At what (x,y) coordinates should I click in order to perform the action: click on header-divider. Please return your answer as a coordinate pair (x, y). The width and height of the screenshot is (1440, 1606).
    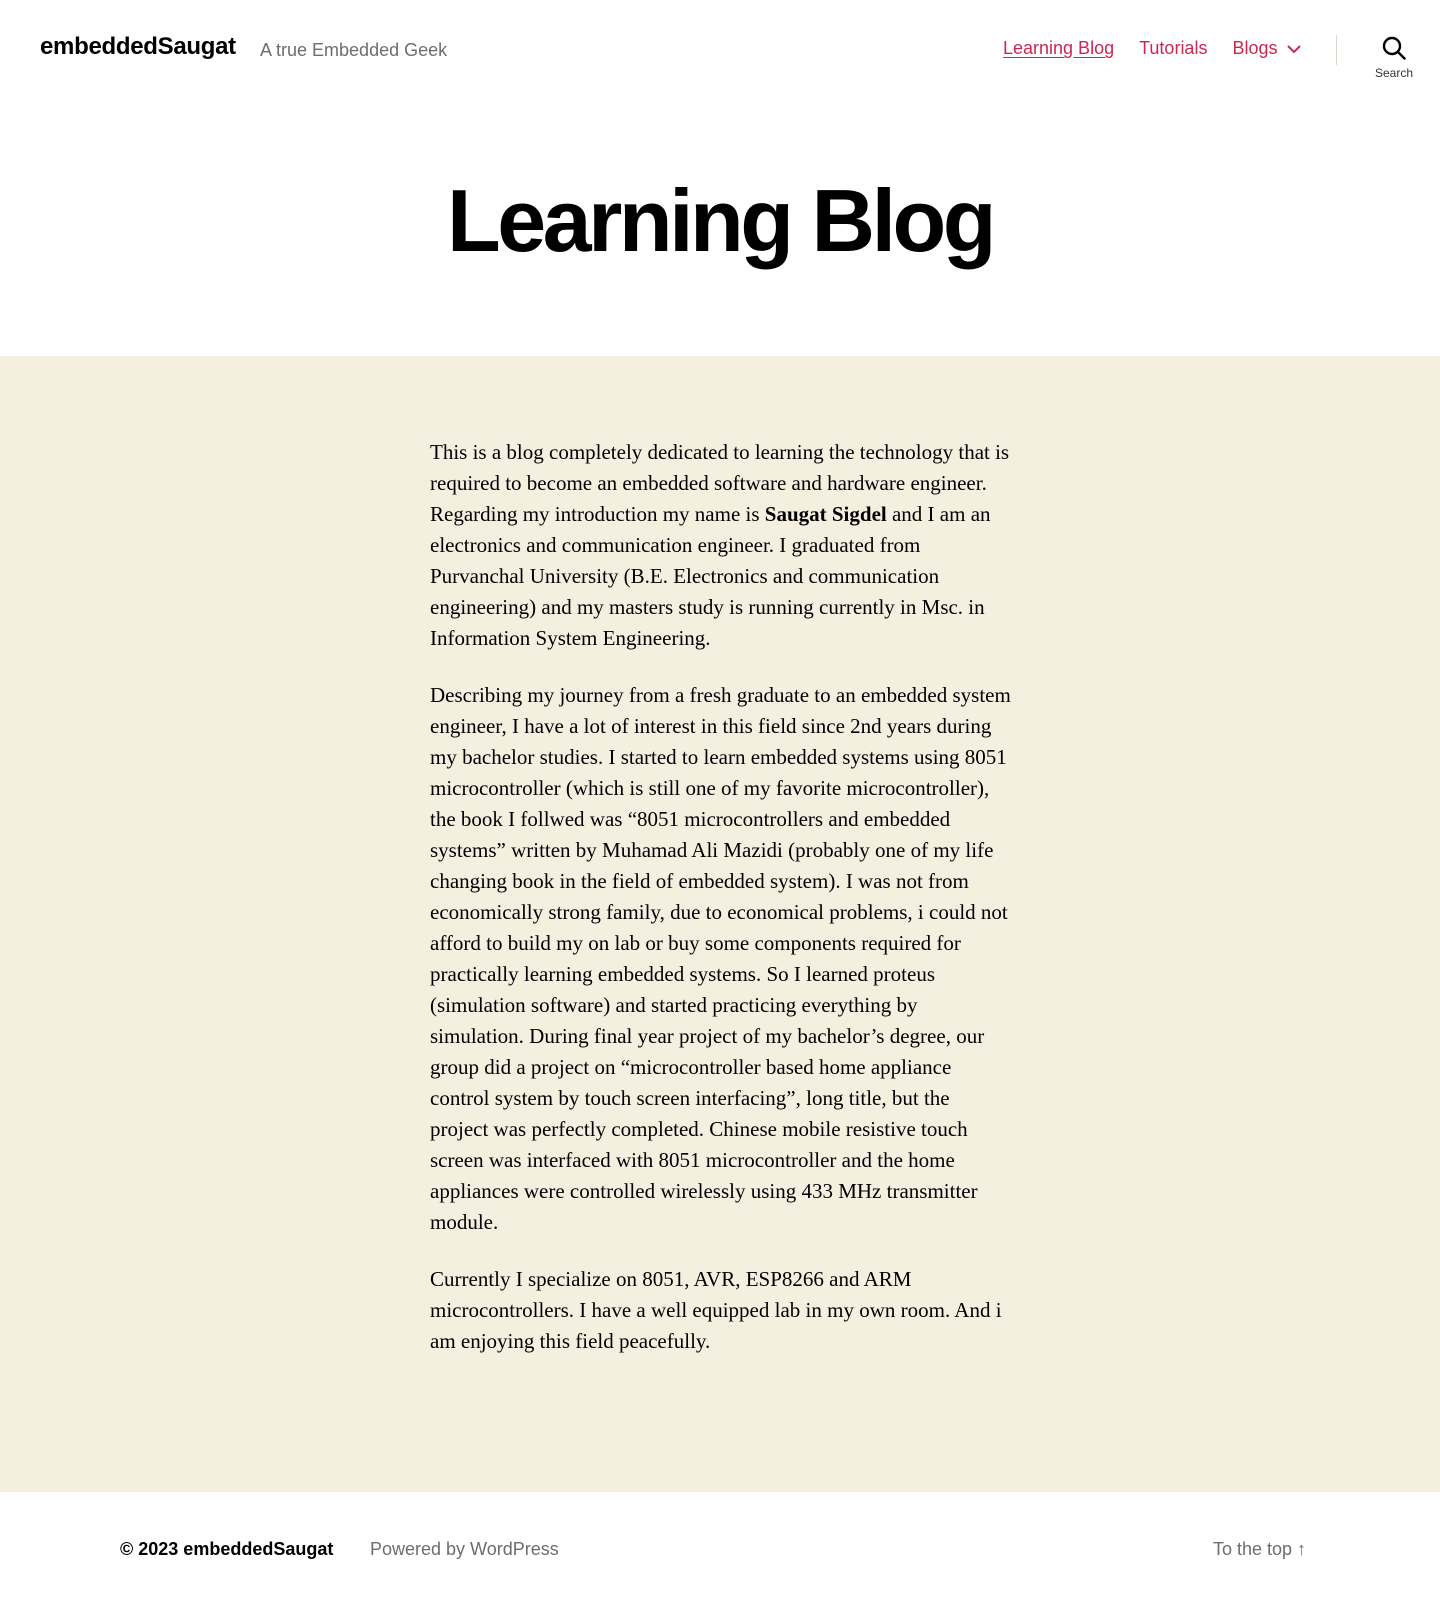
    Looking at the image, I should click on (1336, 50).